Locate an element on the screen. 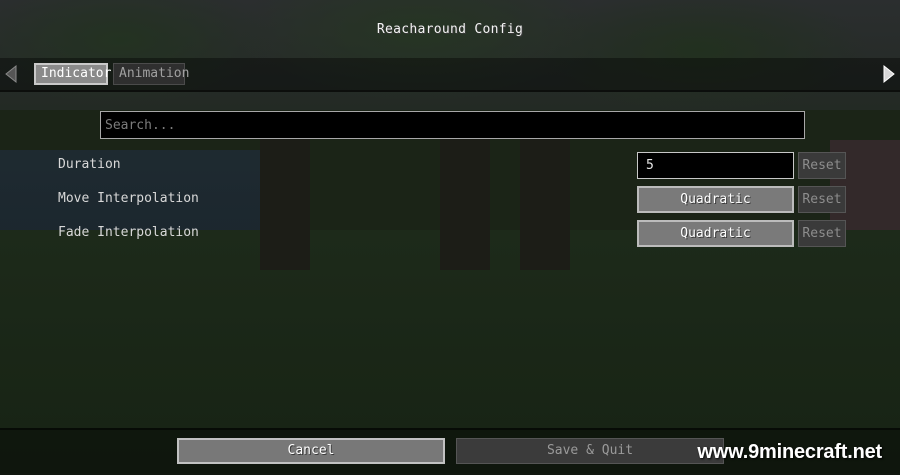 This screenshot has width=900, height=475. tab-bar: Indicator Animation is located at coordinates (450, 75).